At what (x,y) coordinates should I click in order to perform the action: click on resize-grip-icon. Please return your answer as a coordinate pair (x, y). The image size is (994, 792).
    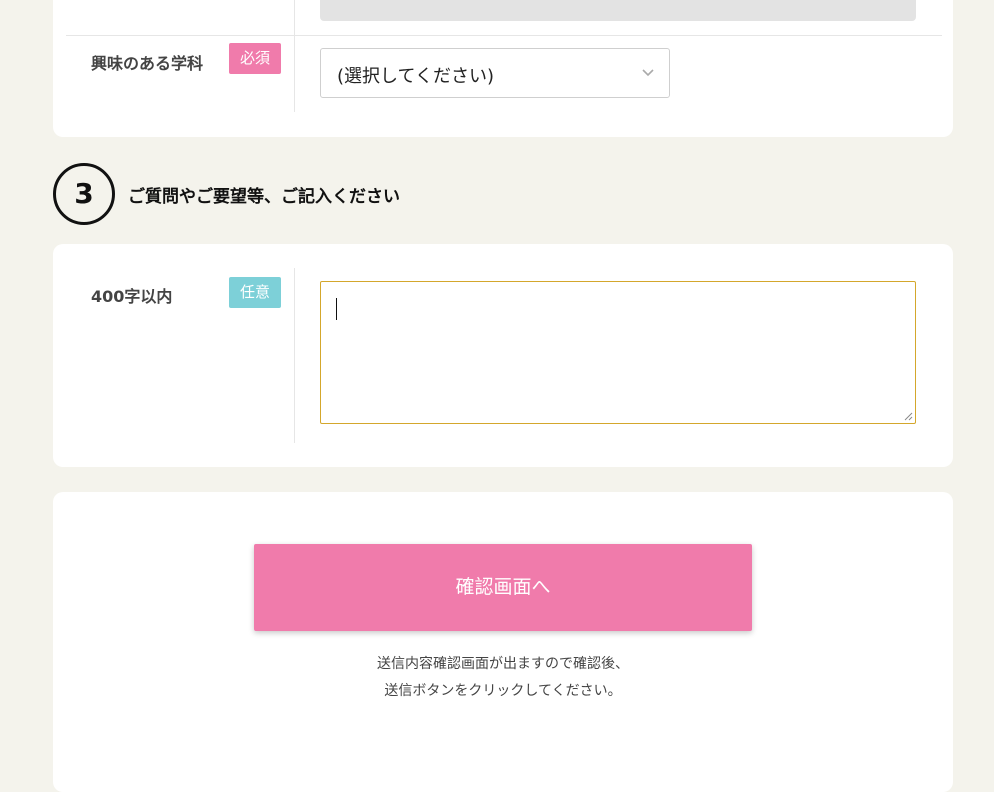
    Looking at the image, I should click on (908, 416).